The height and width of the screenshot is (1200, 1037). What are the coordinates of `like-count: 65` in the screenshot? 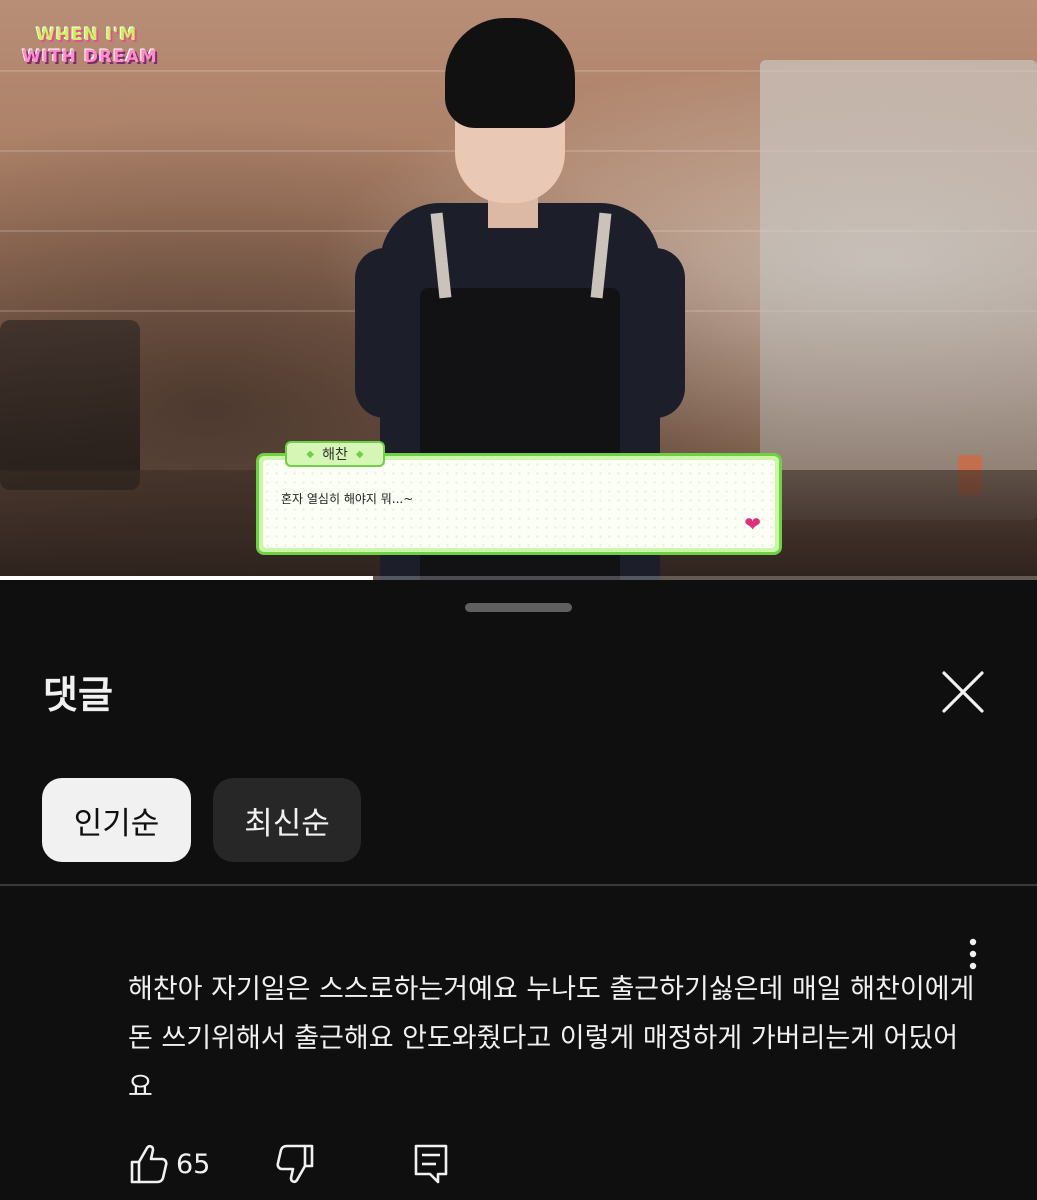 It's located at (193, 1164).